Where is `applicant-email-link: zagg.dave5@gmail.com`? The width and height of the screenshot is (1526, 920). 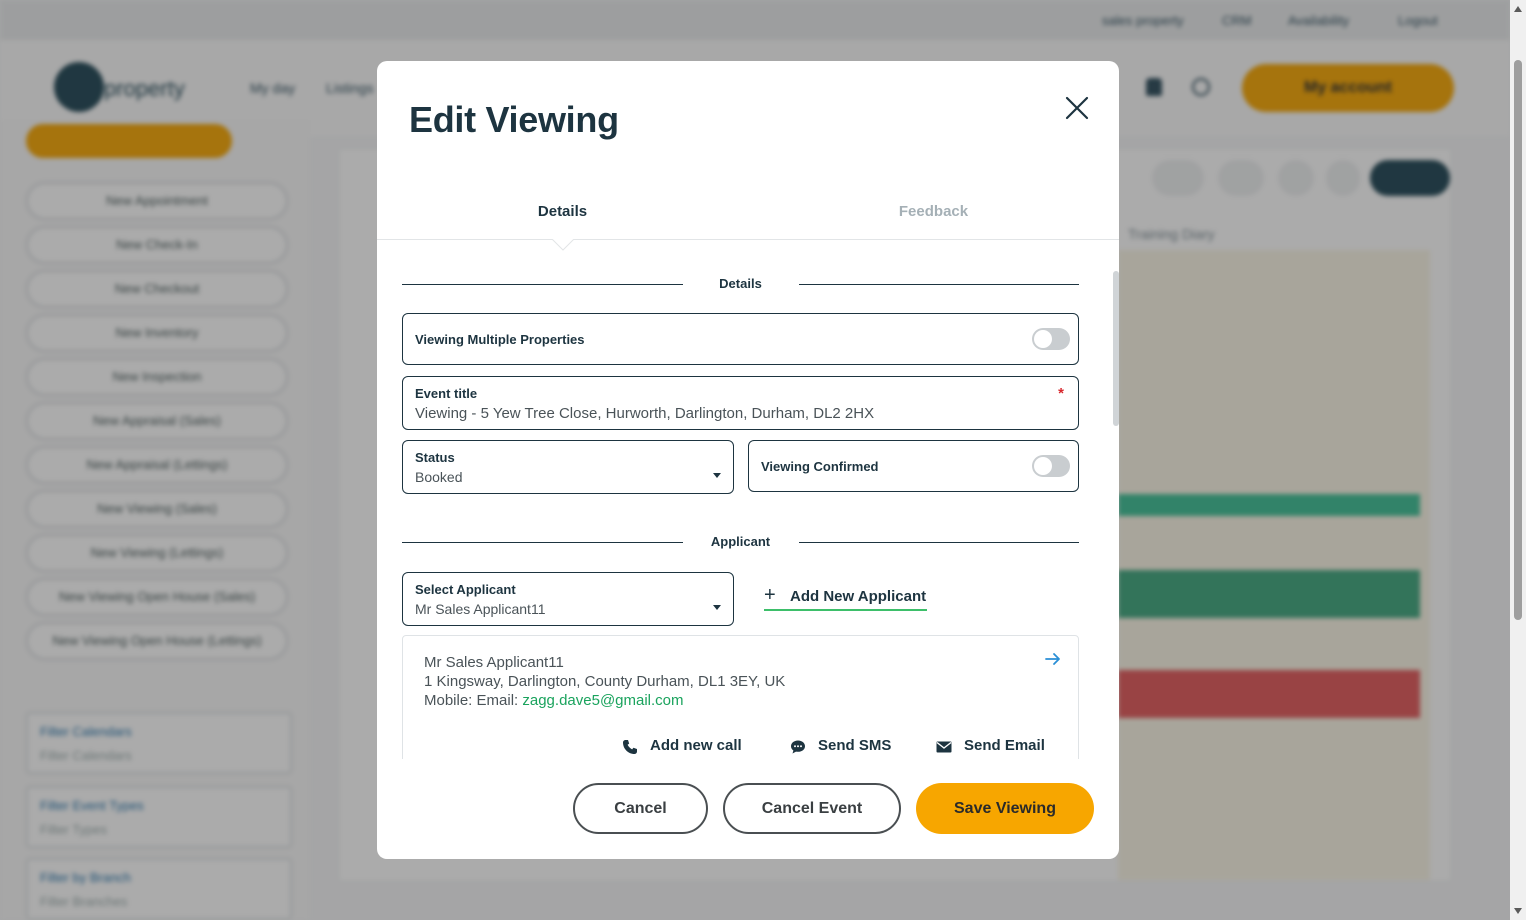 applicant-email-link: zagg.dave5@gmail.com is located at coordinates (602, 700).